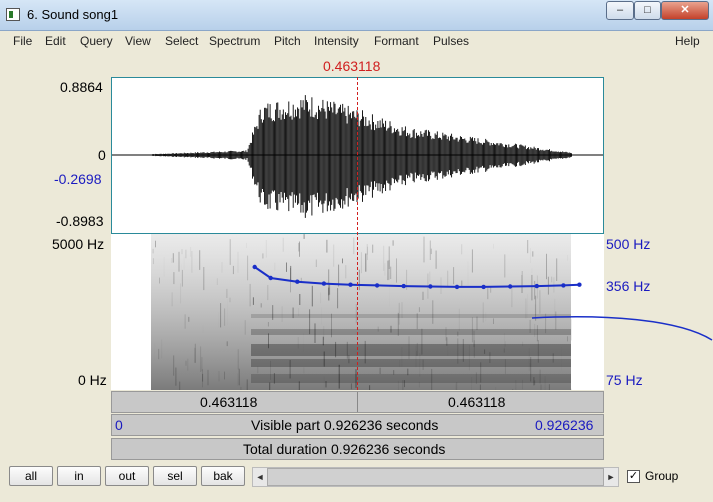 Image resolution: width=713 pixels, height=502 pixels. Describe the element at coordinates (620, 10) in the screenshot. I see `minimize-button: –` at that location.